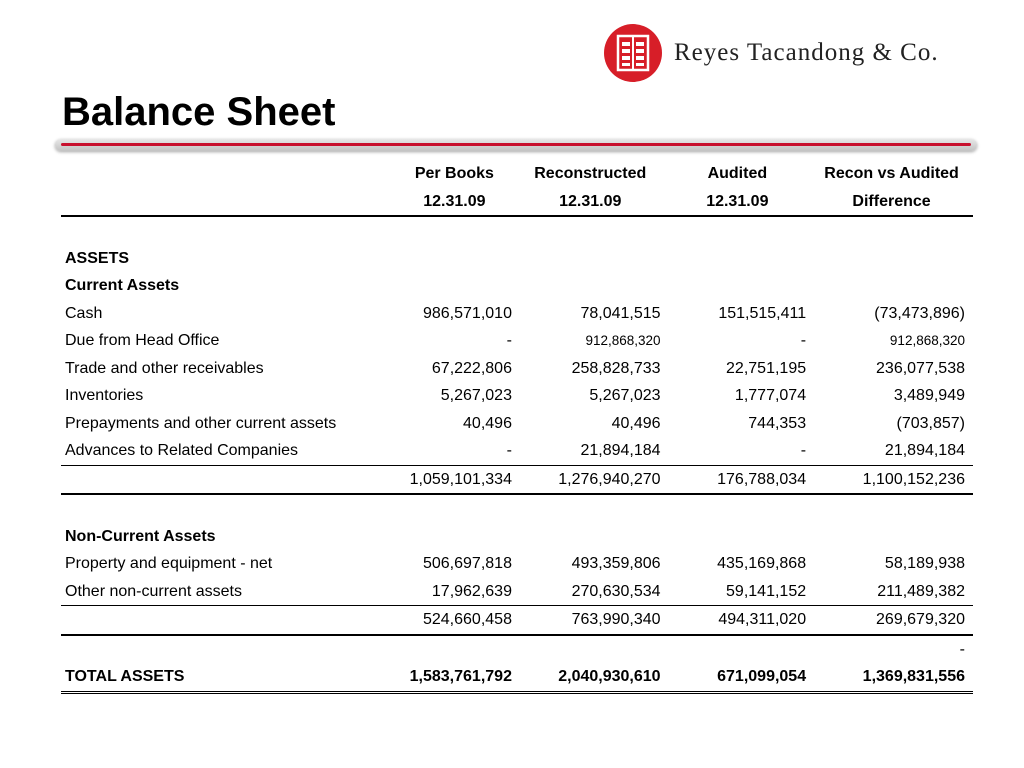 The width and height of the screenshot is (1024, 768). What do you see at coordinates (104, 395) in the screenshot?
I see `row-label: Inventories` at bounding box center [104, 395].